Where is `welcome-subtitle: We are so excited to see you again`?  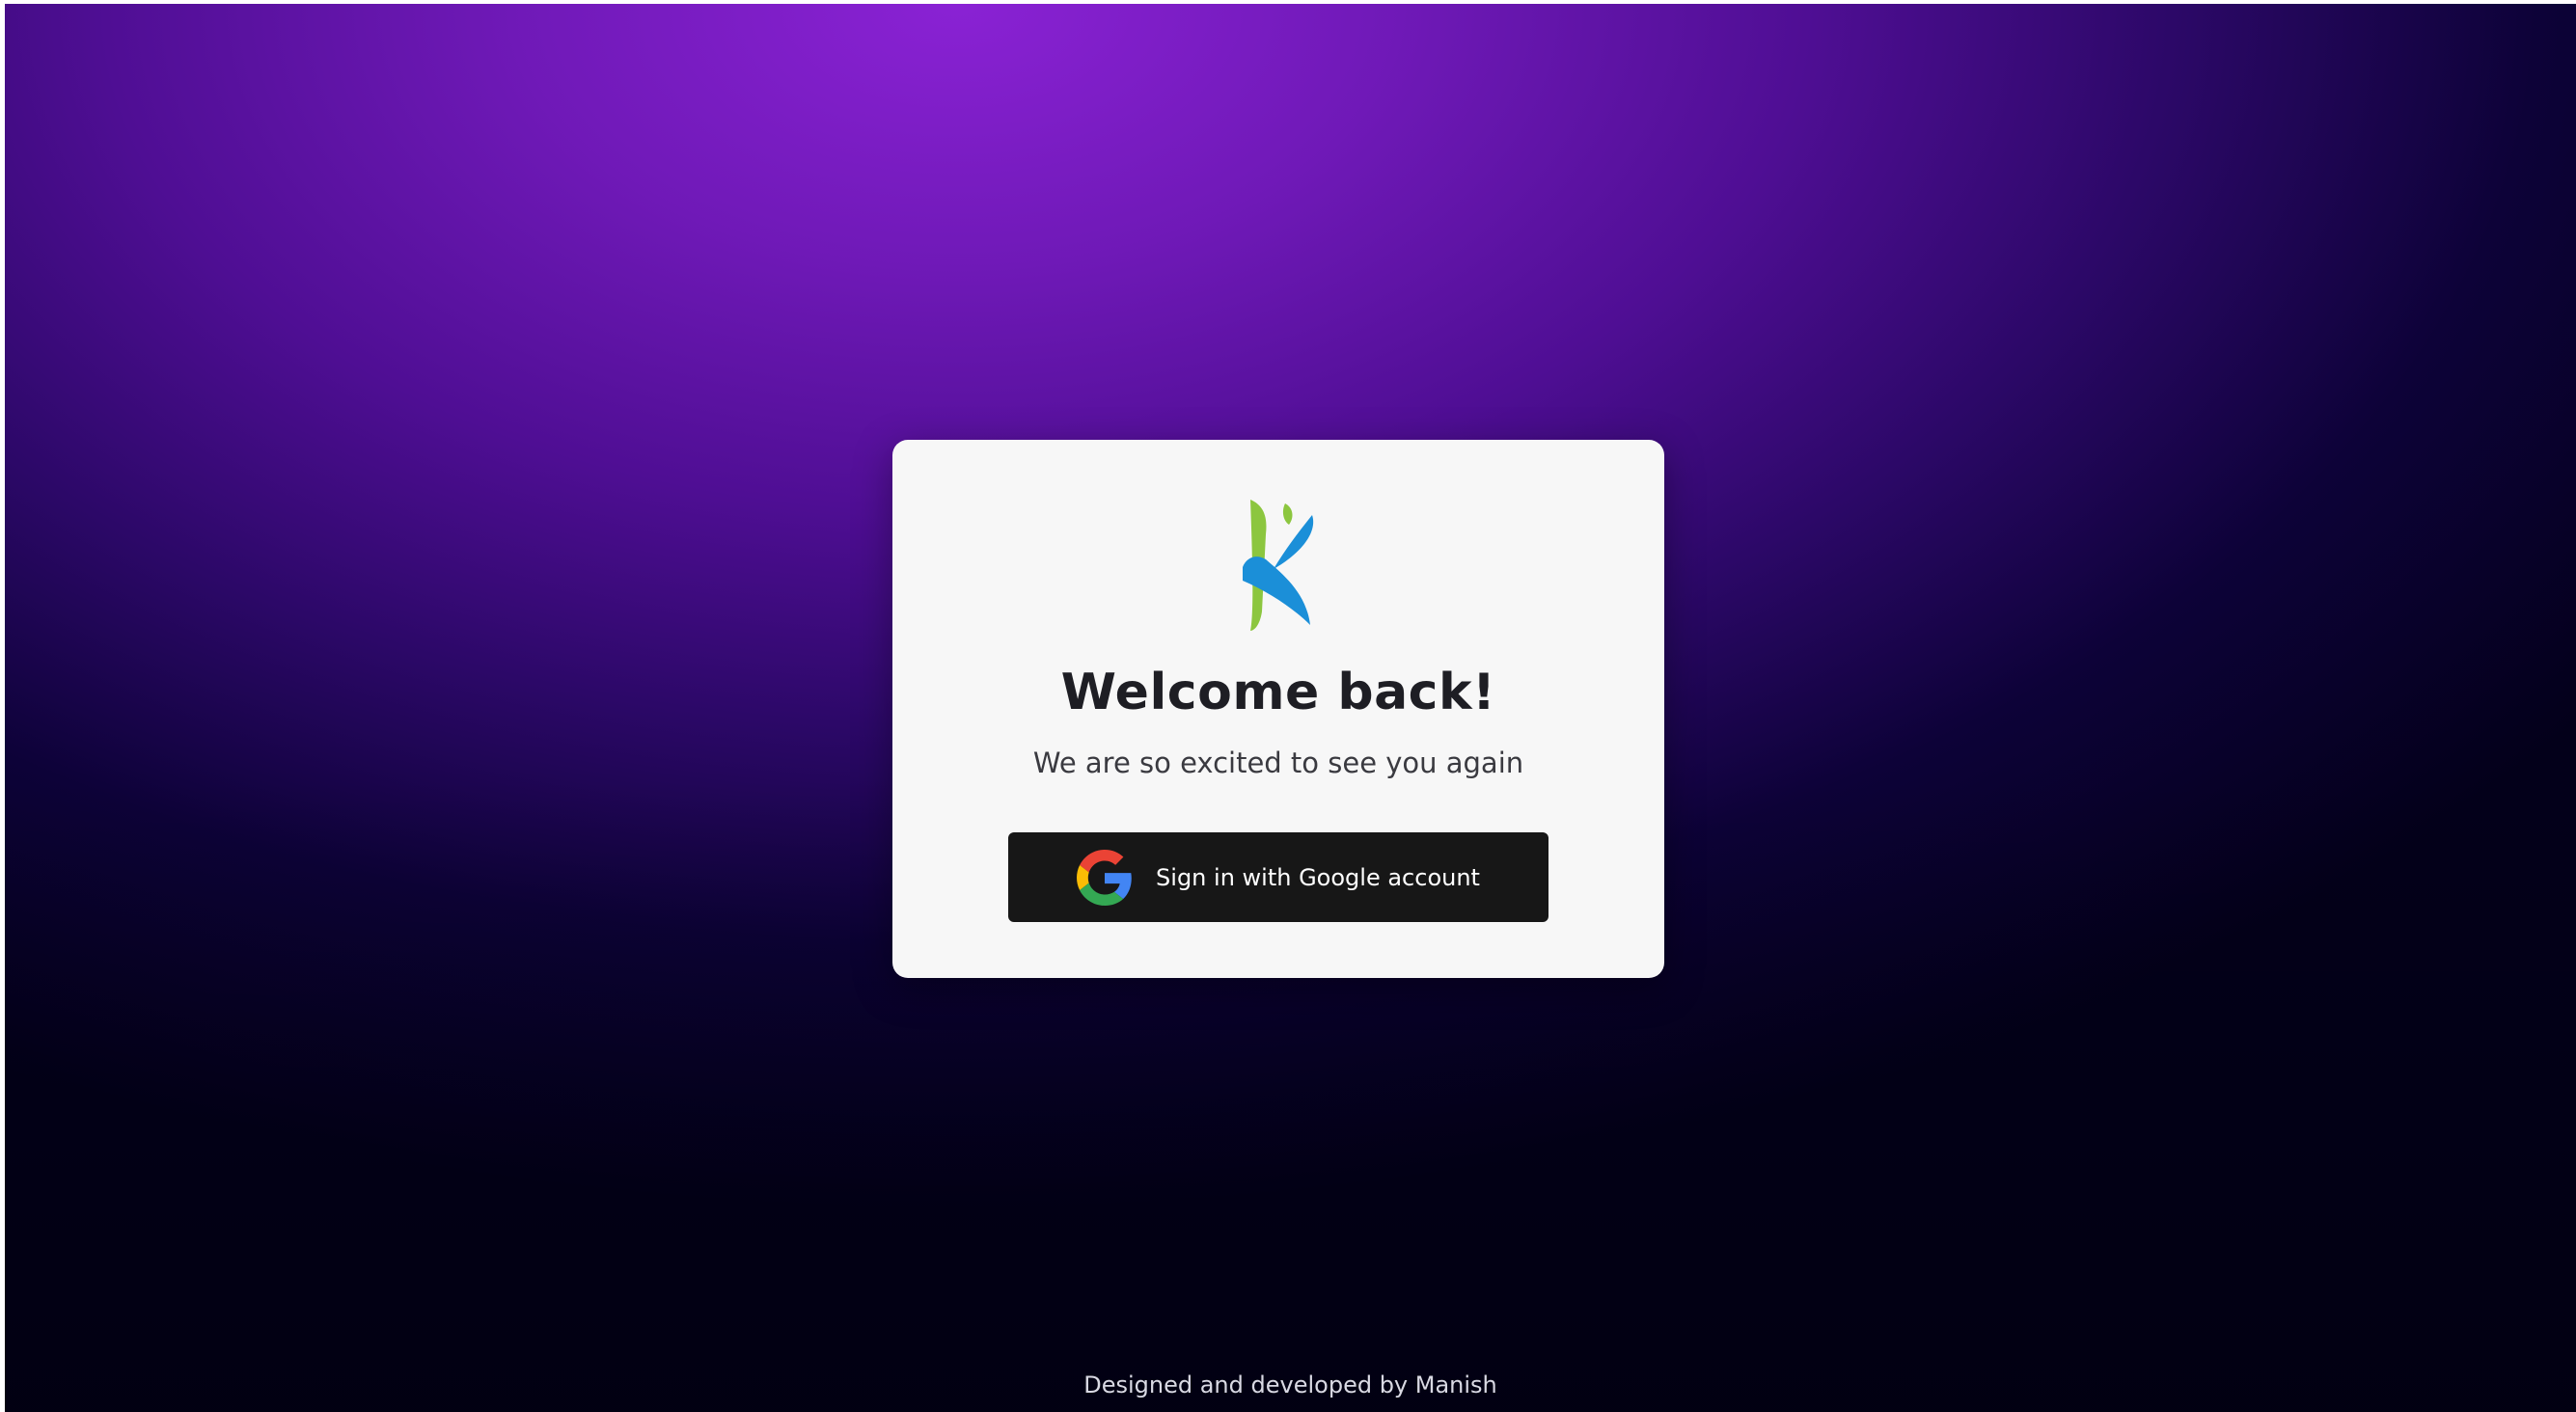 welcome-subtitle: We are so excited to see you again is located at coordinates (1278, 763).